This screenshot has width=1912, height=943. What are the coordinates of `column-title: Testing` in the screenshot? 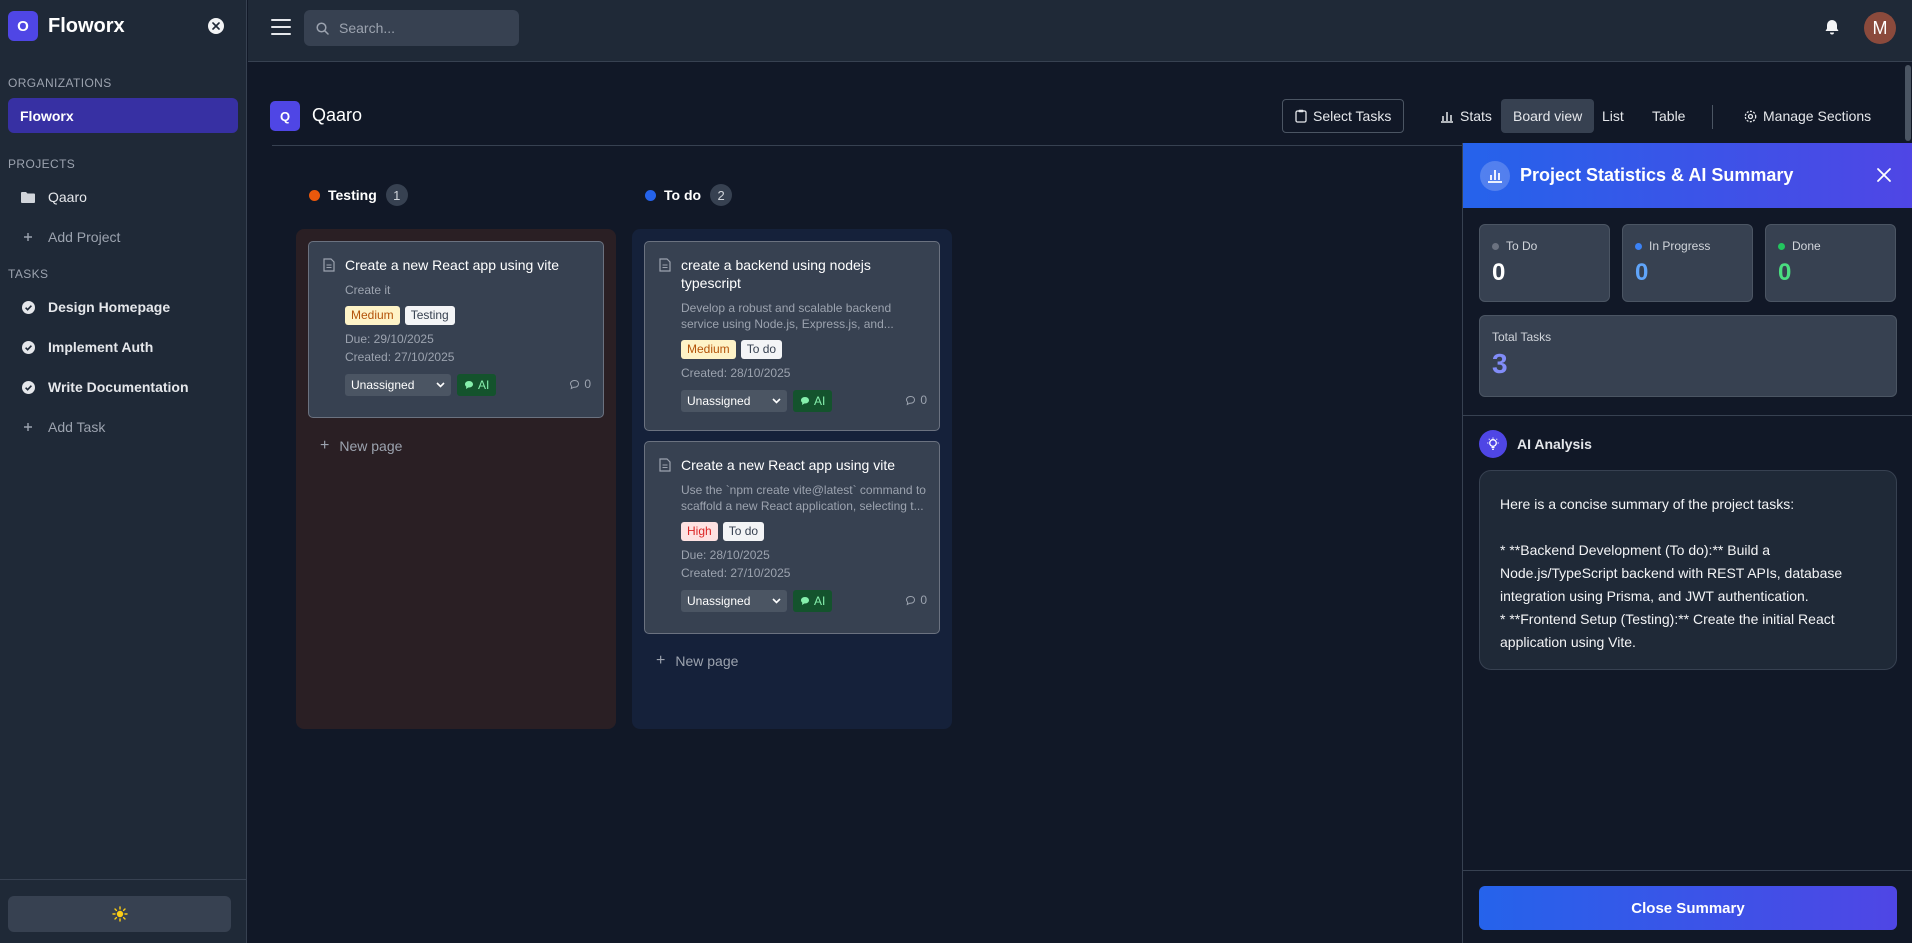 It's located at (352, 195).